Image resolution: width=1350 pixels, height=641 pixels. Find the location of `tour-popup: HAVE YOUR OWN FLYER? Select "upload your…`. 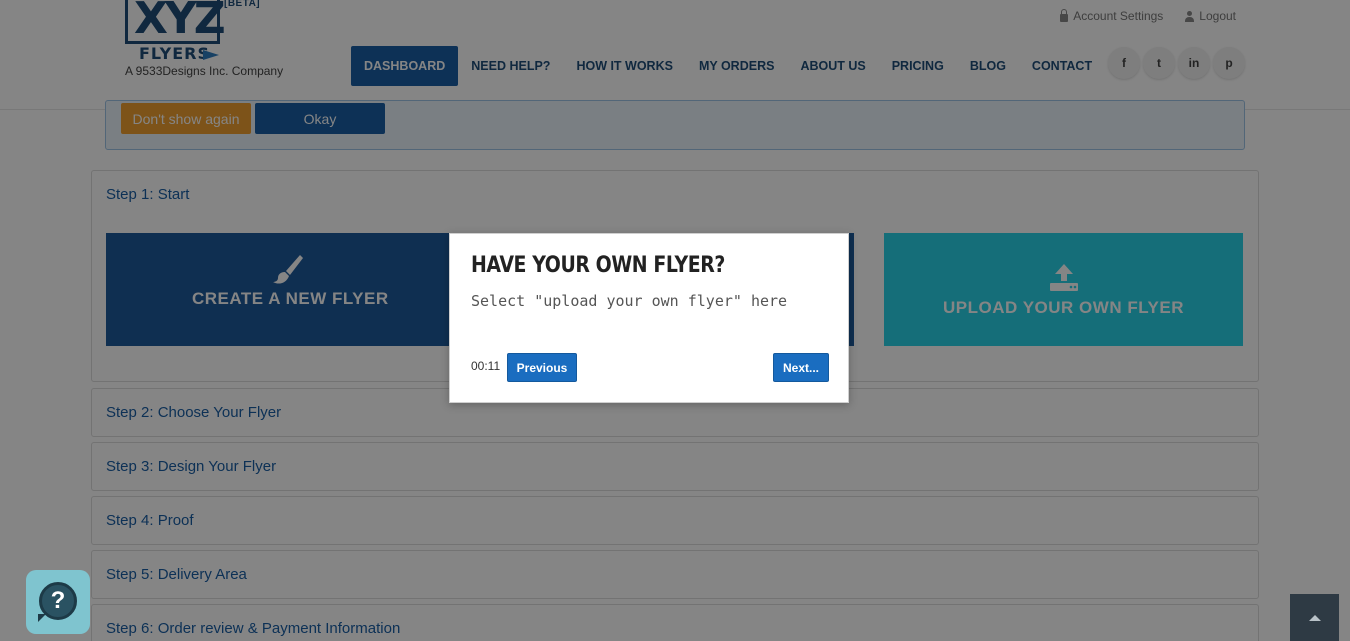

tour-popup: HAVE YOUR OWN FLYER? Select "upload your… is located at coordinates (649, 318).